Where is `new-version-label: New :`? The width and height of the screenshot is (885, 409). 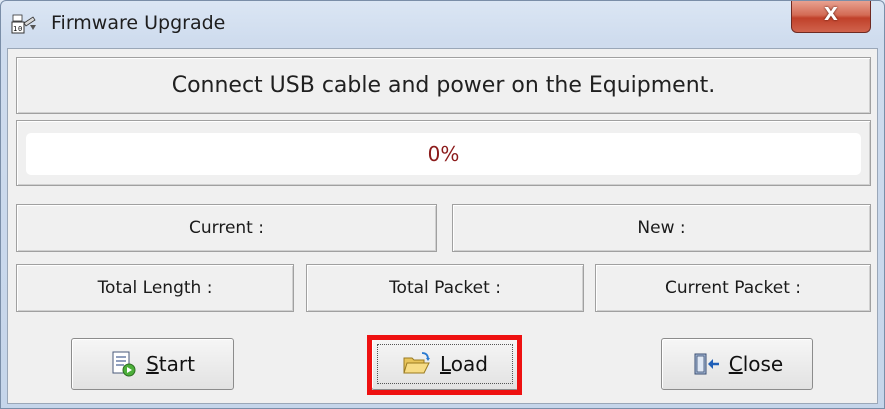 new-version-label: New : is located at coordinates (661, 228).